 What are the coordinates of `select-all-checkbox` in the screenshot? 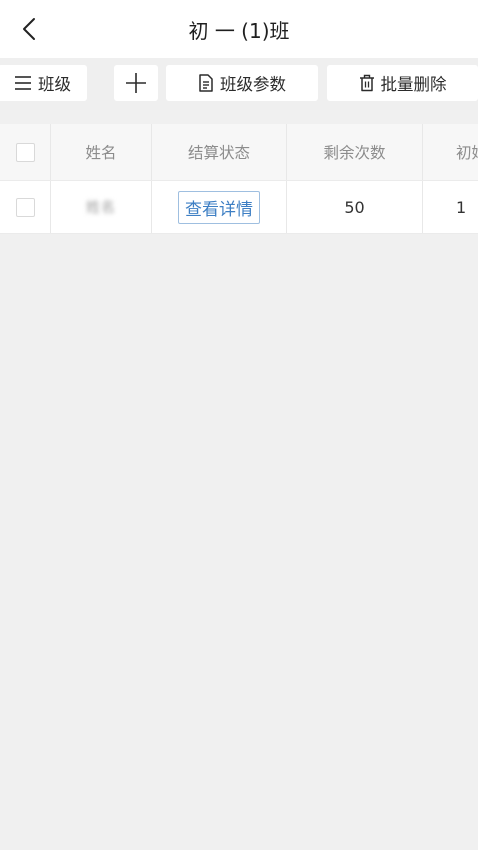 It's located at (25, 152).